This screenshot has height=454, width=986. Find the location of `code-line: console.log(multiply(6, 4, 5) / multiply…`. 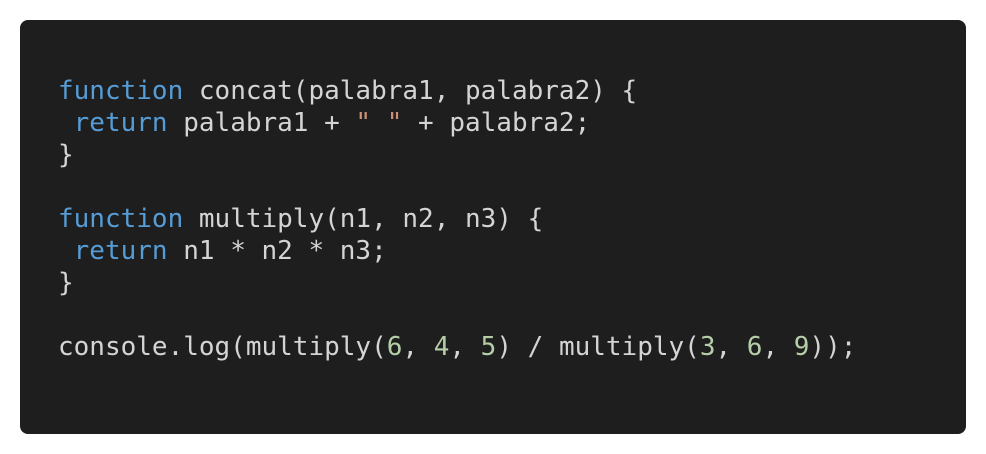

code-line: console.log(multiply(6, 4, 5) / multiply… is located at coordinates (512, 347).